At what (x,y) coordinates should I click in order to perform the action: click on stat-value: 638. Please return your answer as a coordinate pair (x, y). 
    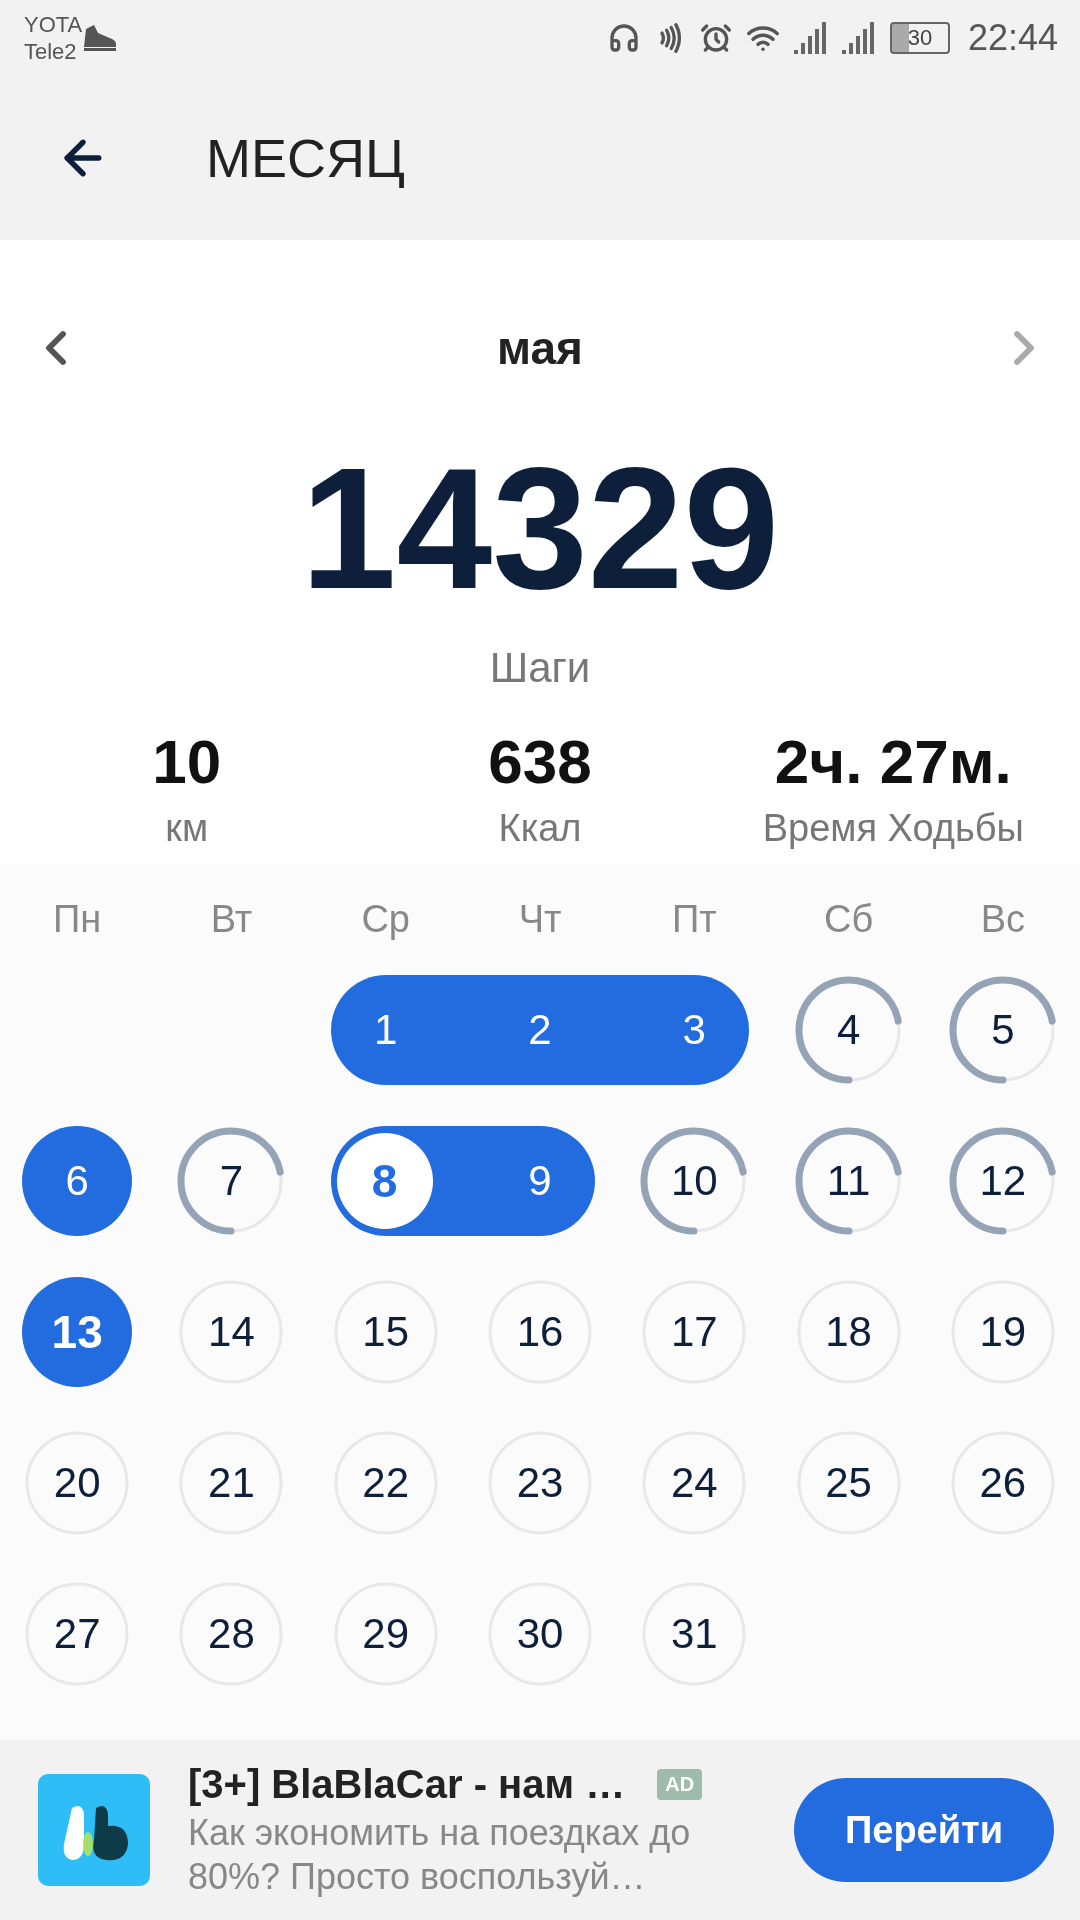
    Looking at the image, I should click on (540, 761).